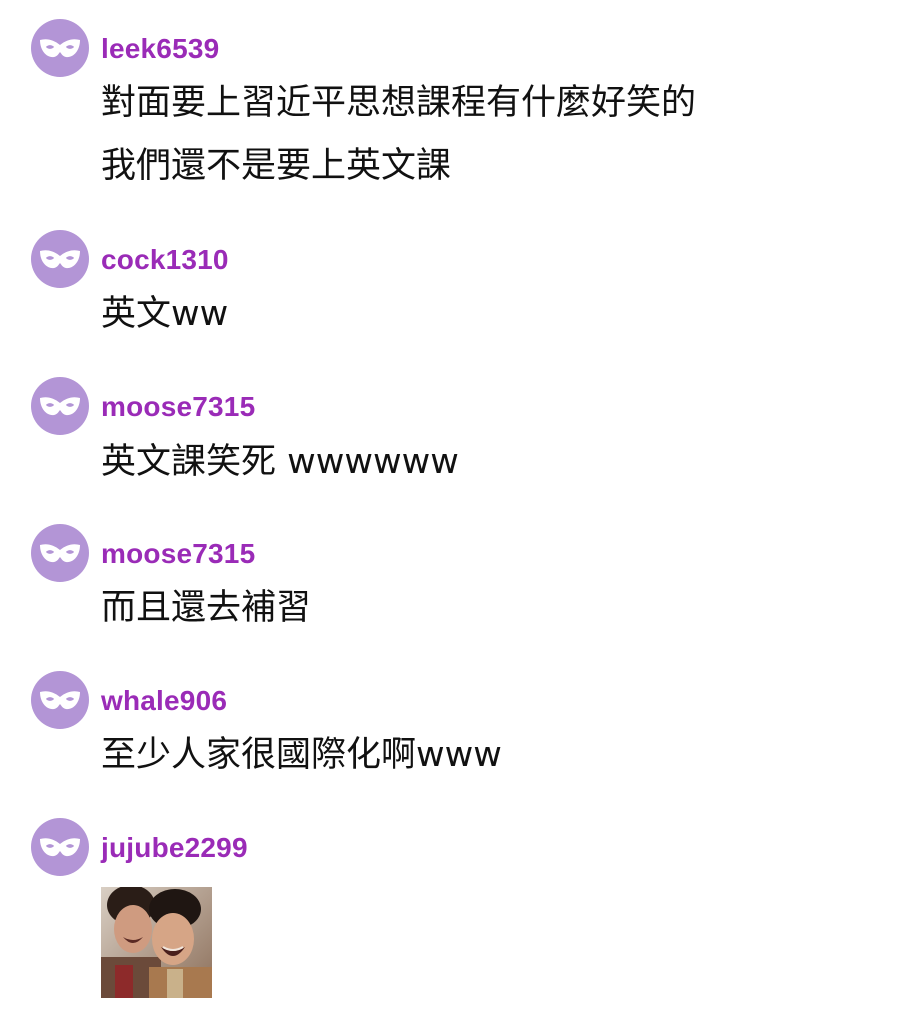 The width and height of the screenshot is (914, 1024). I want to click on laughing-people-sticker, so click(156, 942).